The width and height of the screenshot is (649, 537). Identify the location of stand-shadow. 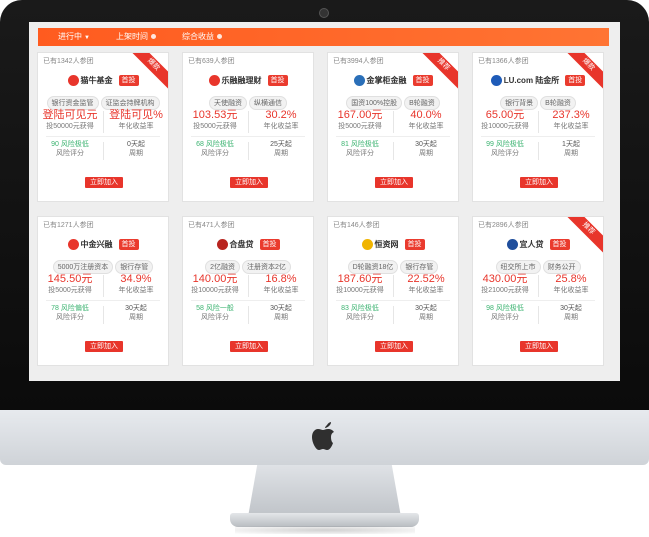
(325, 530).